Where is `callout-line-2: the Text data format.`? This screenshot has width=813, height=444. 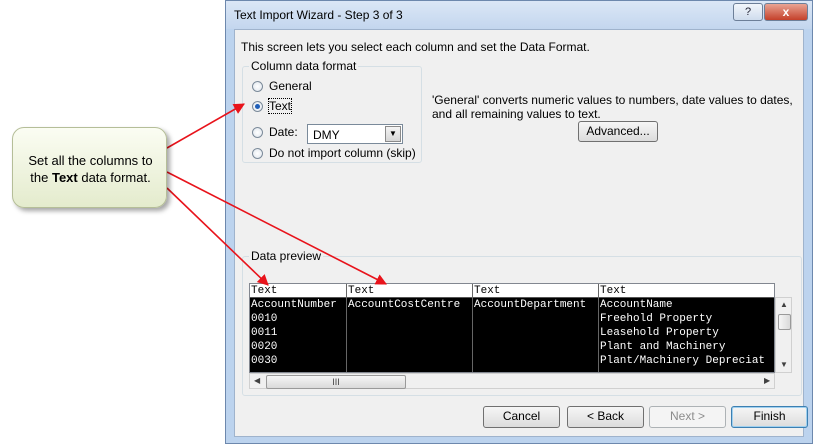
callout-line-2: the Text data format. is located at coordinates (90, 177).